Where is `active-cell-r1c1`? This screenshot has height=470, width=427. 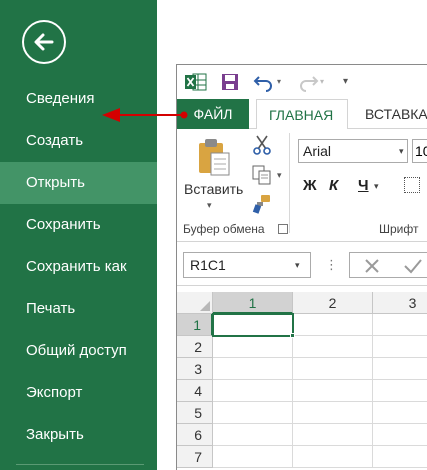 active-cell-r1c1 is located at coordinates (253, 325).